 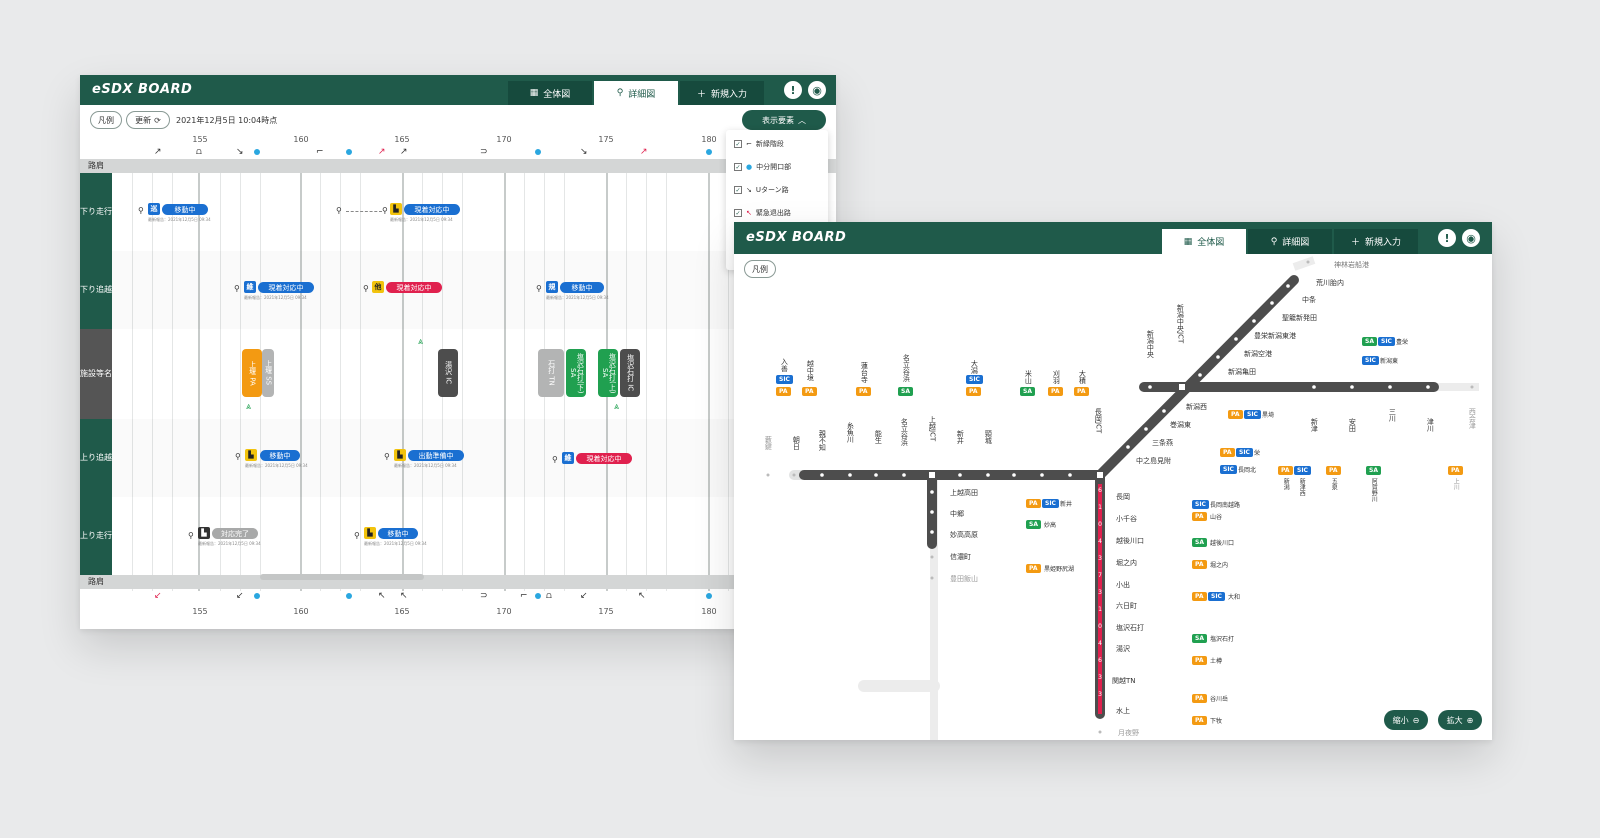 I want to click on station-label: 安田, so click(x=1352, y=425).